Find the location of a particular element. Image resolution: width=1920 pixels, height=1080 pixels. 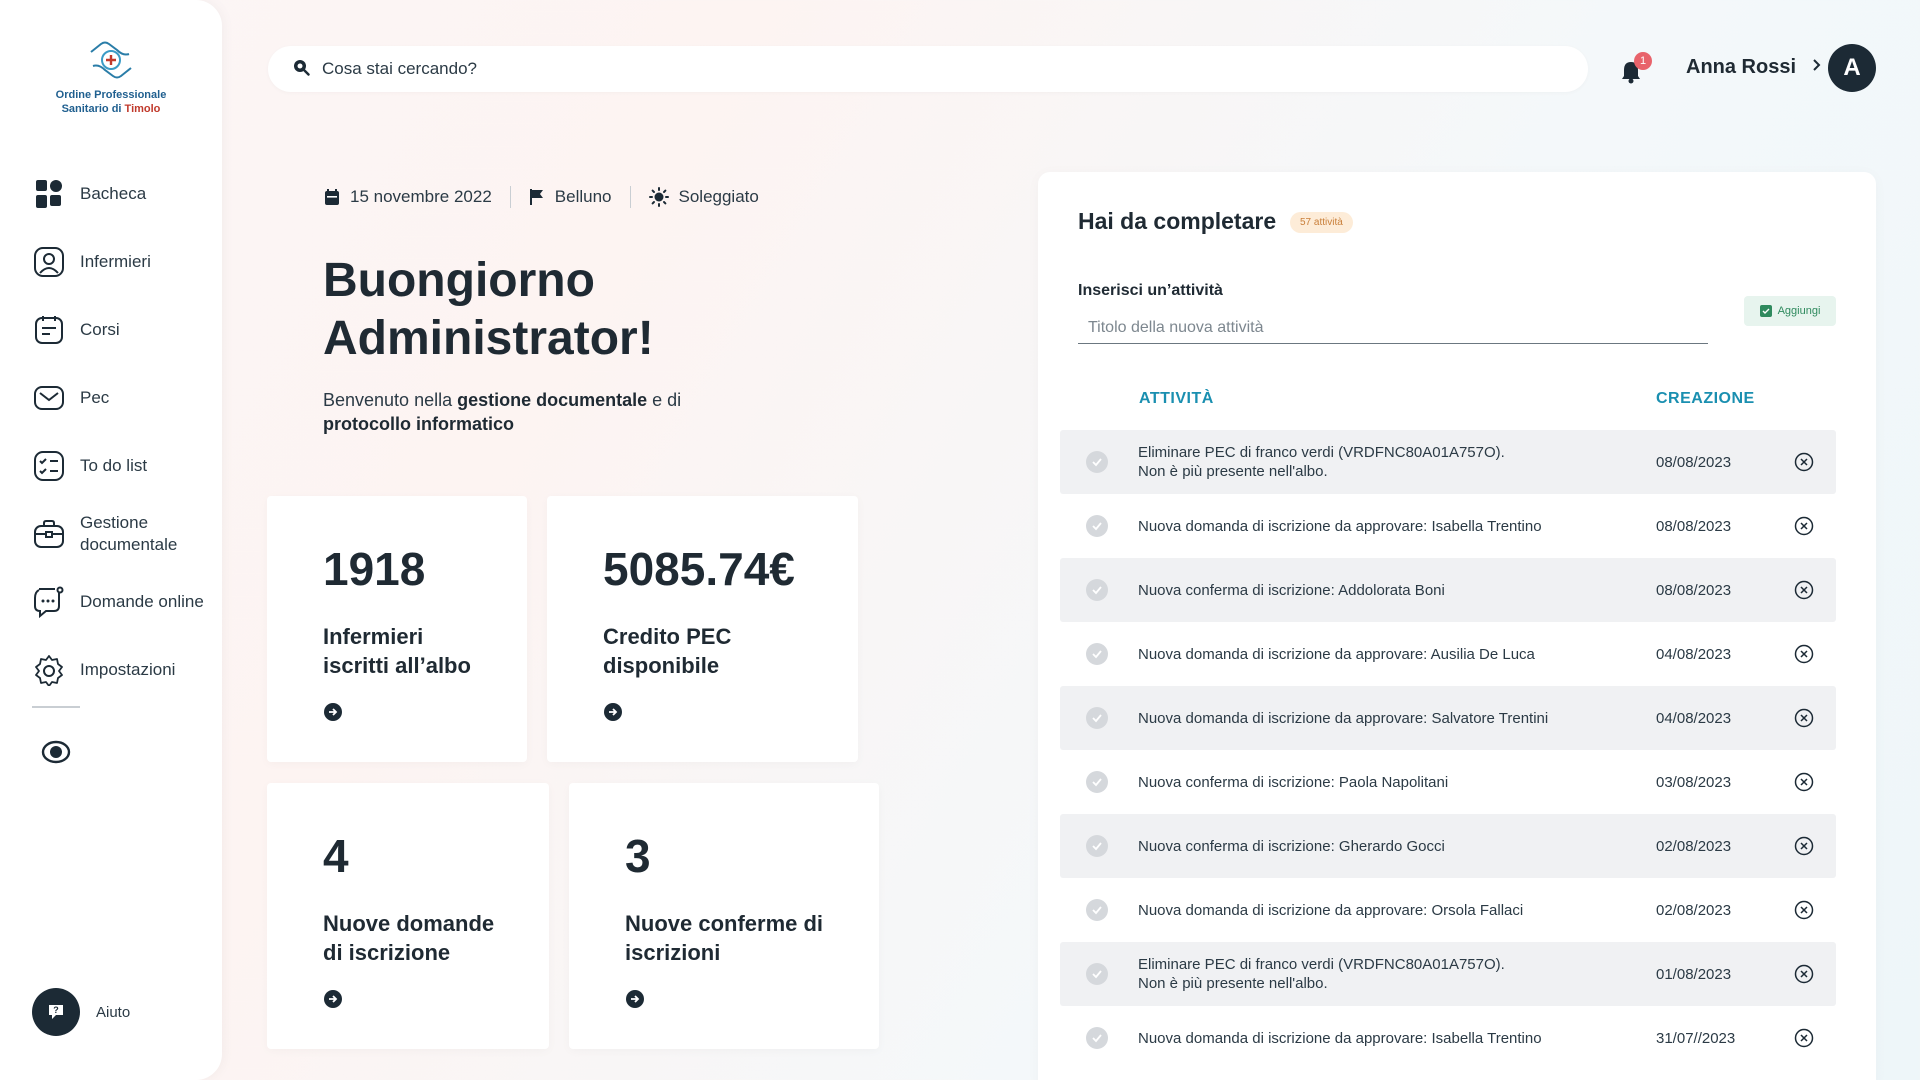

avatar: A is located at coordinates (1852, 68).